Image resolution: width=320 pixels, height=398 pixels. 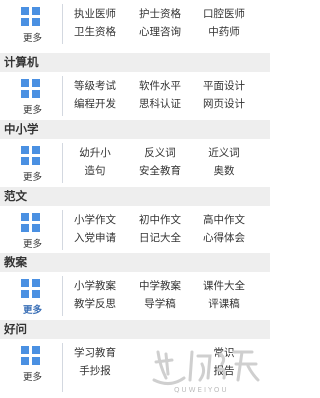 I want to click on watermark-subtext: QUWEIYOU, so click(x=201, y=390).